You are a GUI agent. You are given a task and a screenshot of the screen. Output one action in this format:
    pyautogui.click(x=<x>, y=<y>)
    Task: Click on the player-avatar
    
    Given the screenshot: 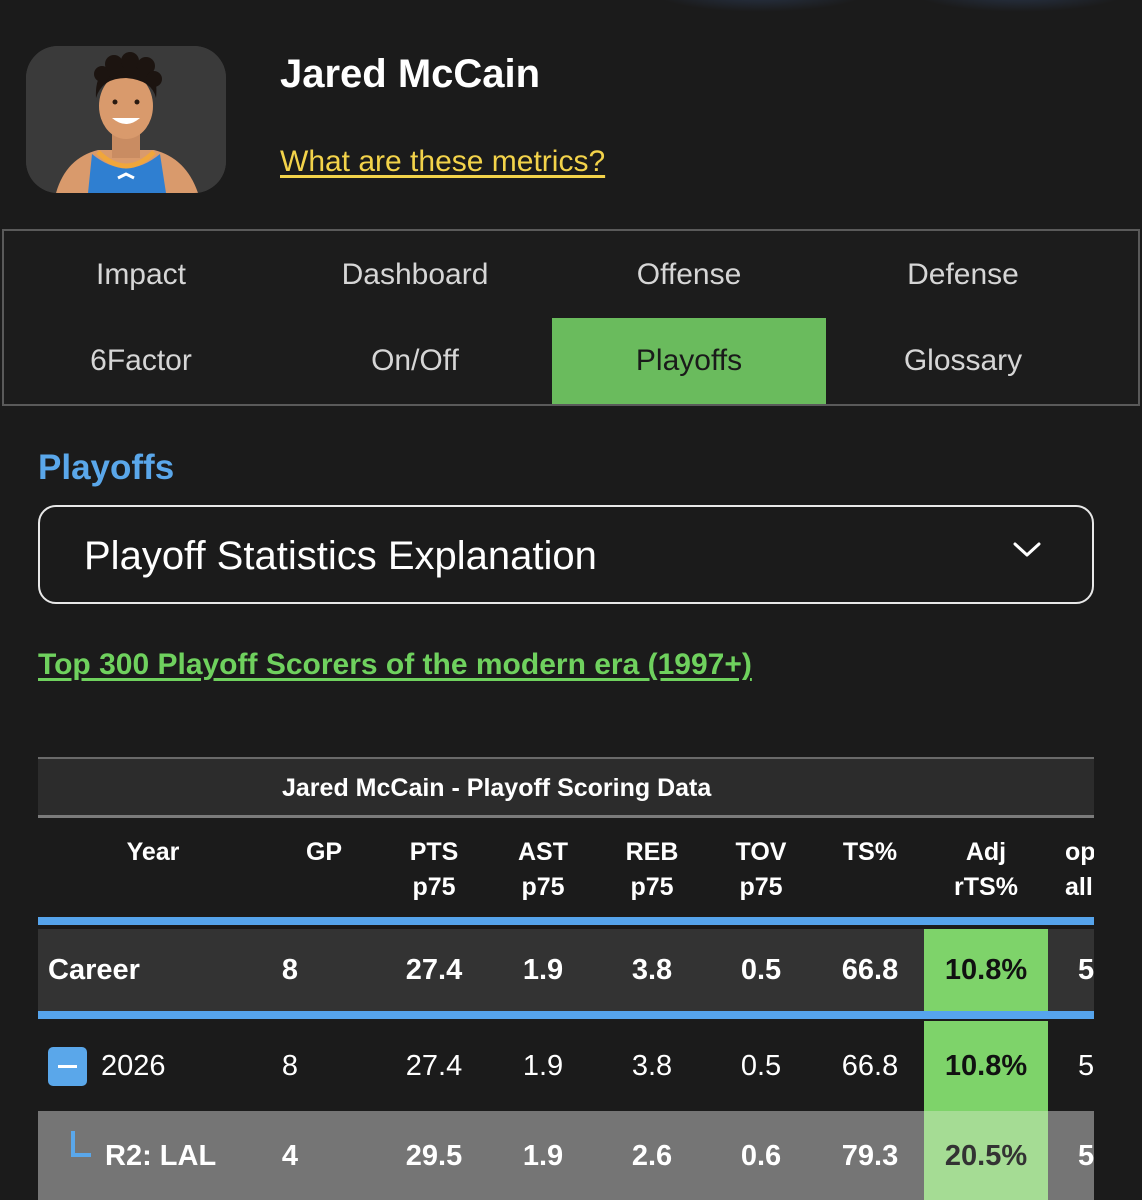 What is the action you would take?
    pyautogui.click(x=126, y=119)
    